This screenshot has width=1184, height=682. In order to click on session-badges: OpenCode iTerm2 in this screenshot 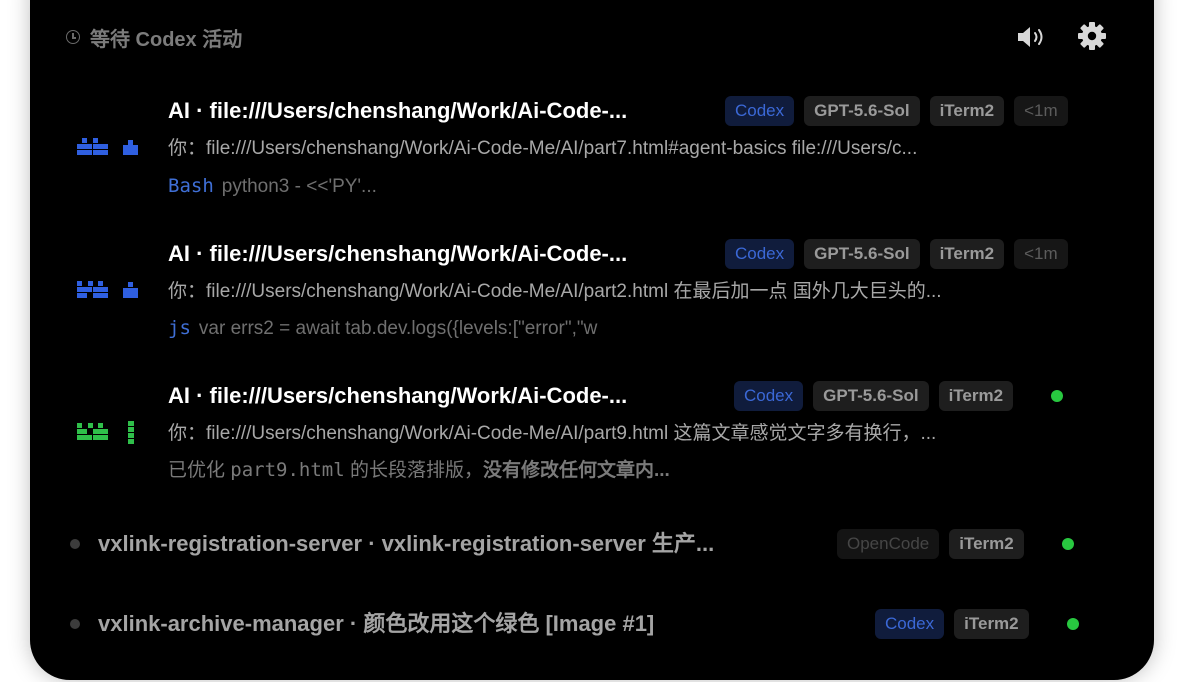, I will do `click(955, 544)`.